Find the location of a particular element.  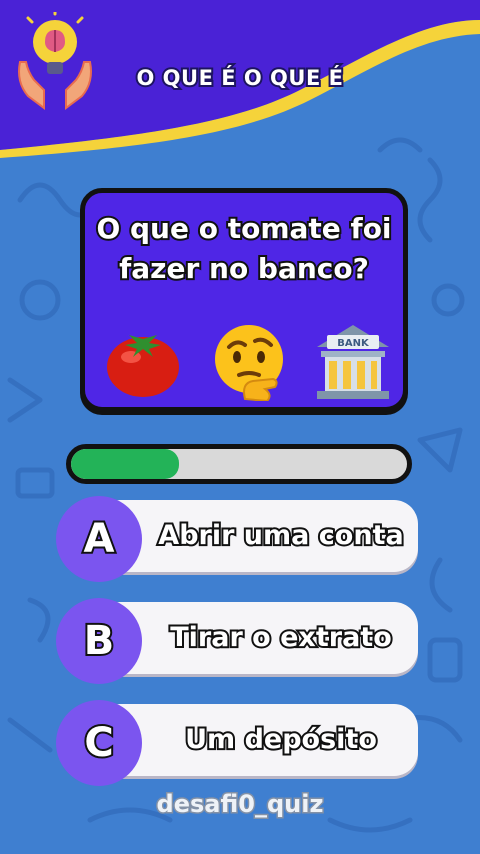

answer-option-a: A Abrir uma conta is located at coordinates (237, 539).